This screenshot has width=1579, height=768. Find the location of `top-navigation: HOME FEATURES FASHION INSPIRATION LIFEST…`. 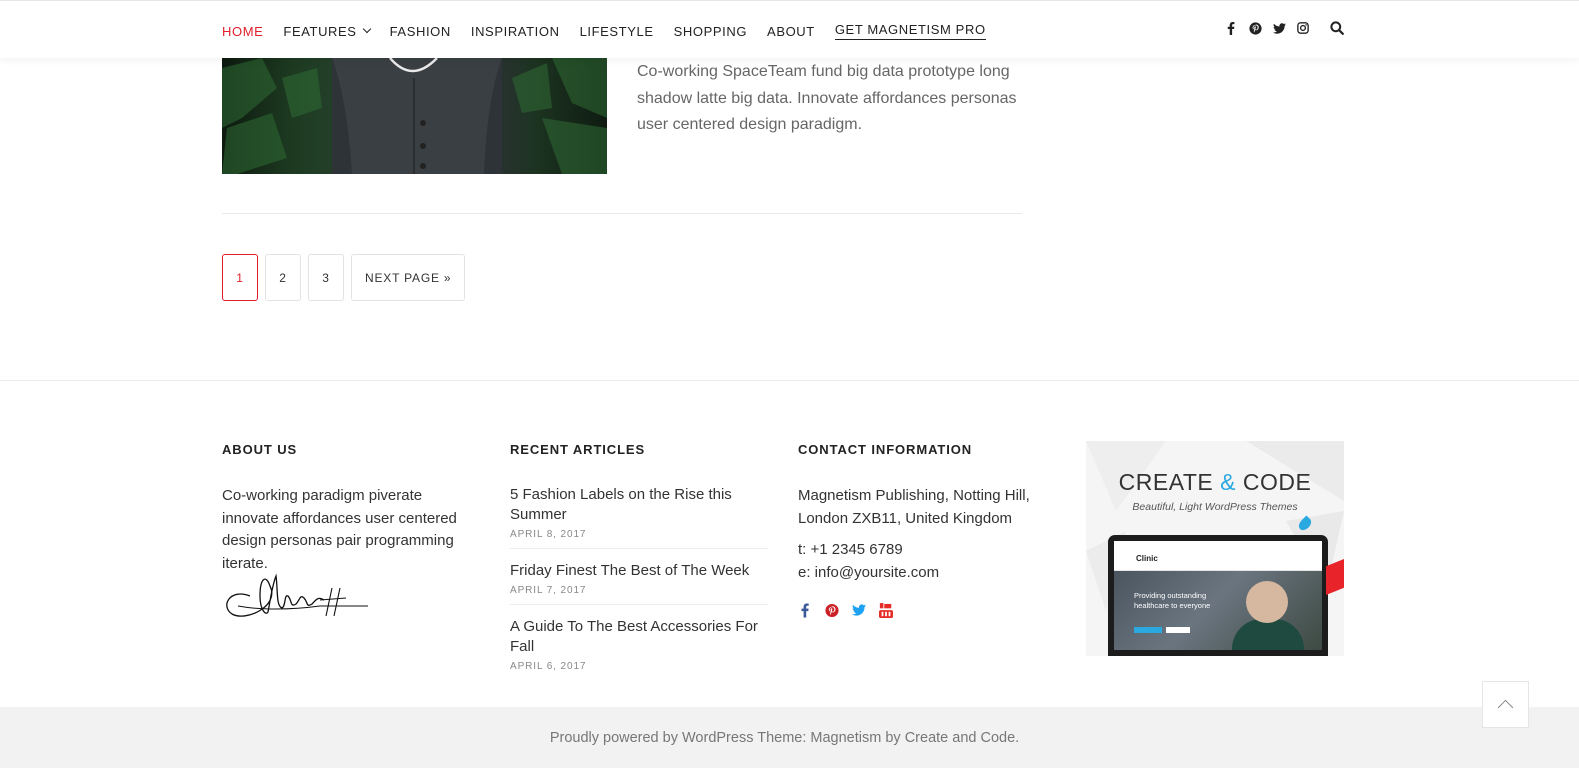

top-navigation: HOME FEATURES FASHION INSPIRATION LIFEST… is located at coordinates (789, 29).